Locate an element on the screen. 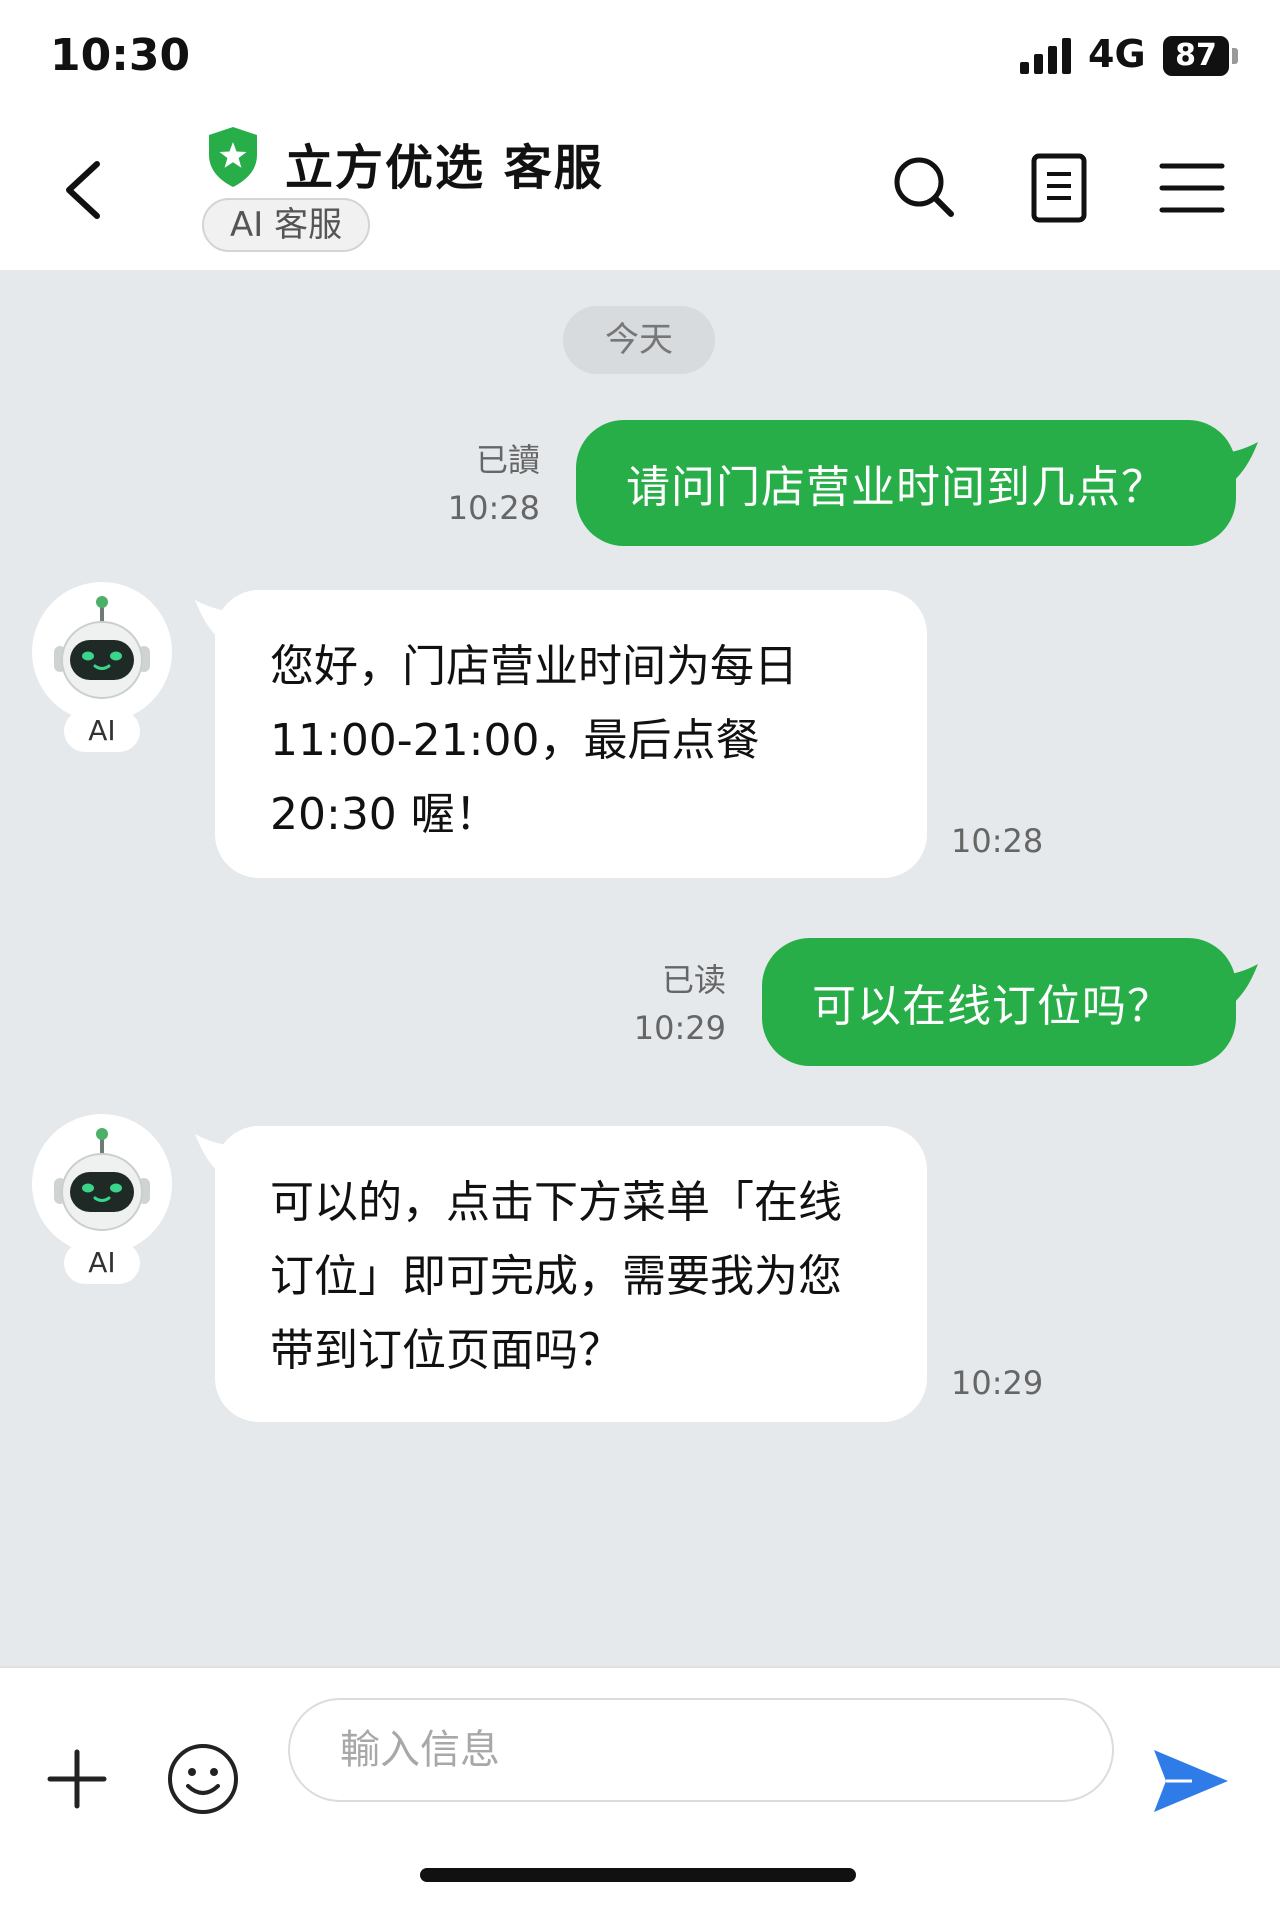  message-line: 订位」即可完成，需要我为您 is located at coordinates (556, 1276).